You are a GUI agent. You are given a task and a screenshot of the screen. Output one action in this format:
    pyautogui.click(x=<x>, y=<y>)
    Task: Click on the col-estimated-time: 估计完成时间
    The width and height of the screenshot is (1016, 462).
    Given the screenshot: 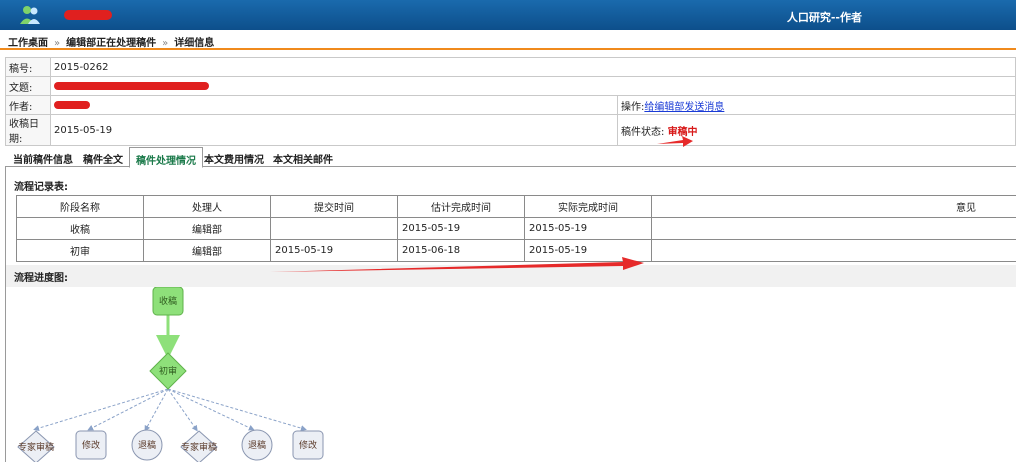 What is the action you would take?
    pyautogui.click(x=461, y=206)
    